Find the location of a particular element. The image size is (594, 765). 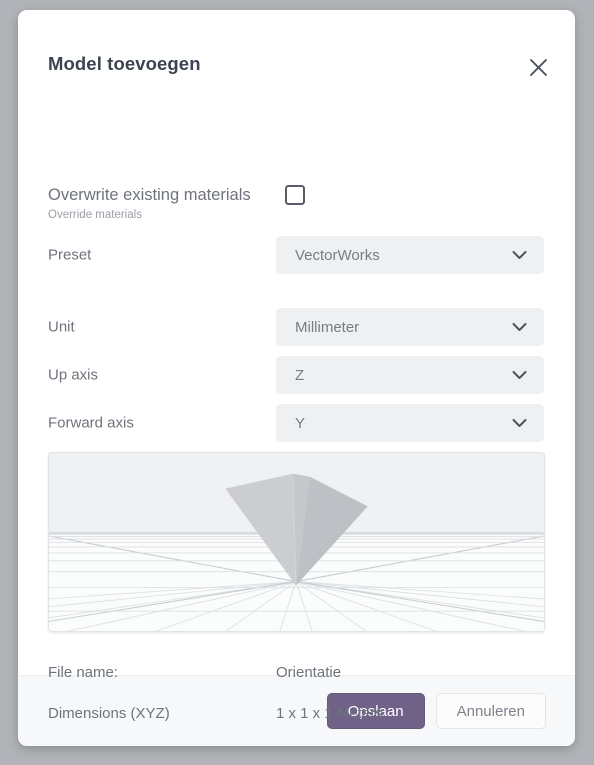

unit-row: Unit Millimeter is located at coordinates (296, 327).